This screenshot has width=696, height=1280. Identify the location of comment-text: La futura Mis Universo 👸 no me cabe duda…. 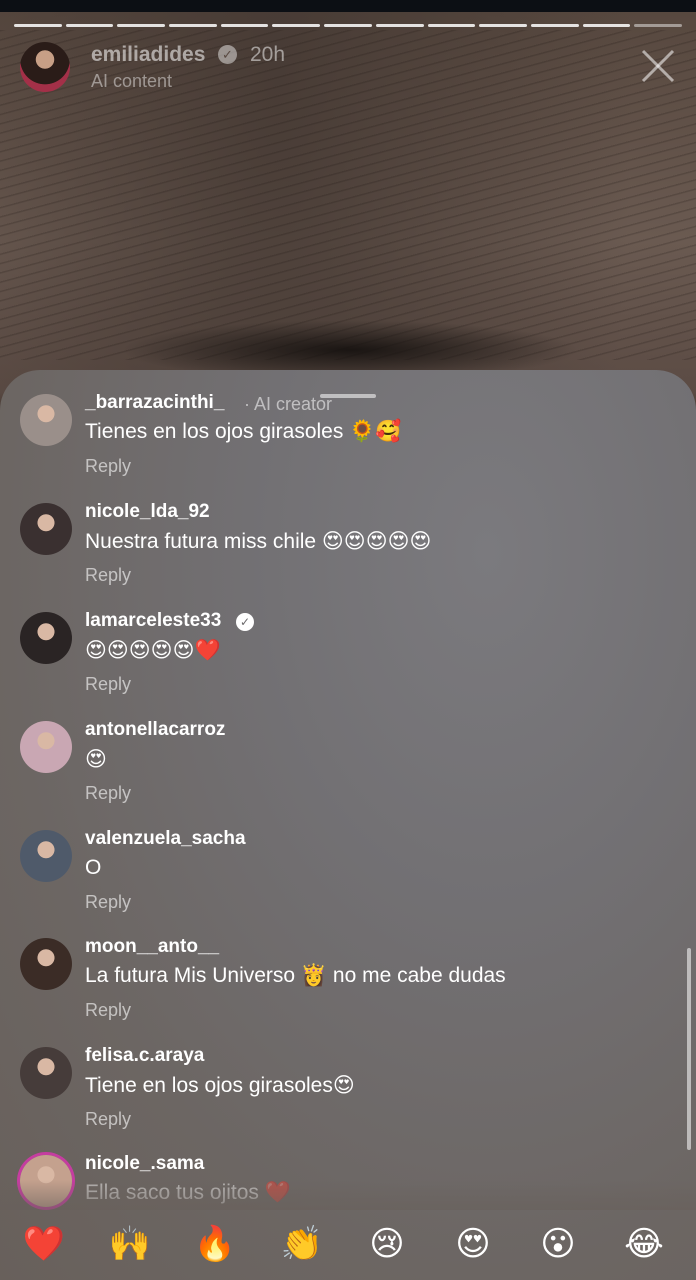
(295, 975).